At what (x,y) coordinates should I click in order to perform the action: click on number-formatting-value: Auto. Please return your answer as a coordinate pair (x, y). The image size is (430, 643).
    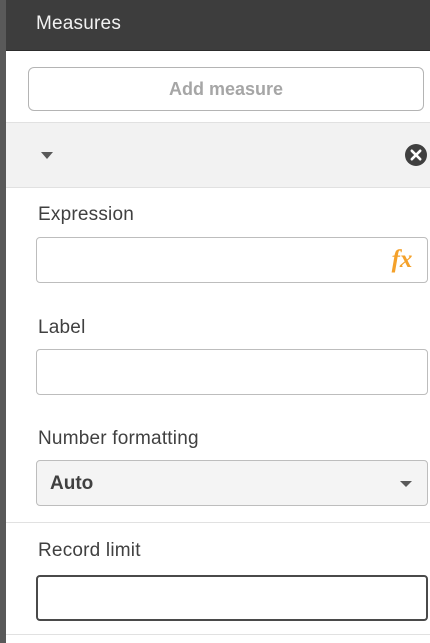
    Looking at the image, I should click on (72, 483).